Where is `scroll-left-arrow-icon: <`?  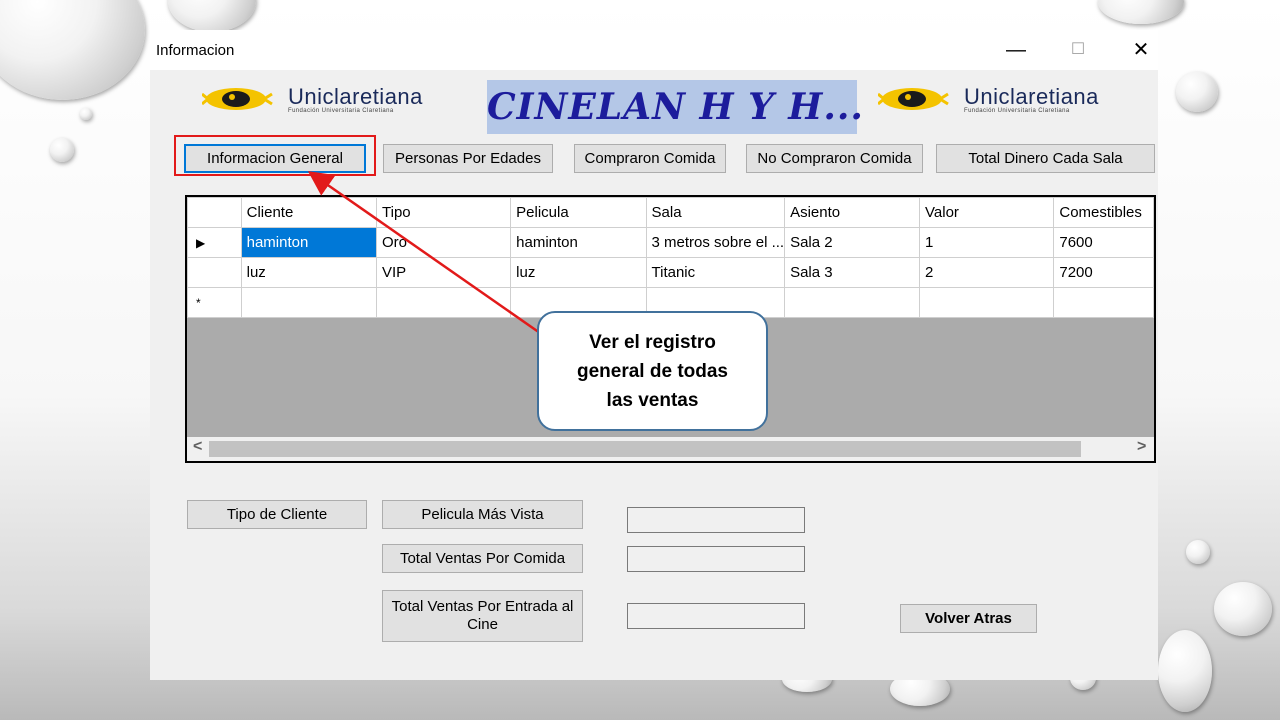 scroll-left-arrow-icon: < is located at coordinates (197, 447).